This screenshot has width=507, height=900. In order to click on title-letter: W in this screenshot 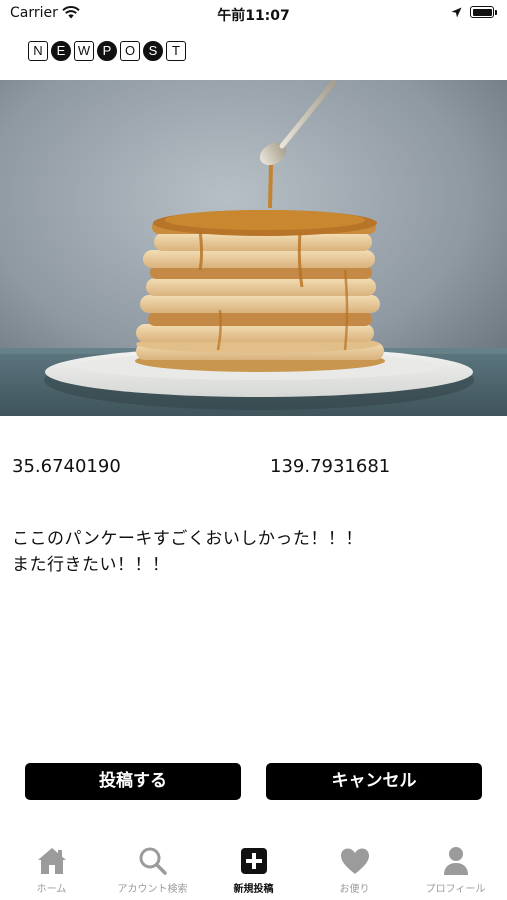, I will do `click(84, 51)`.